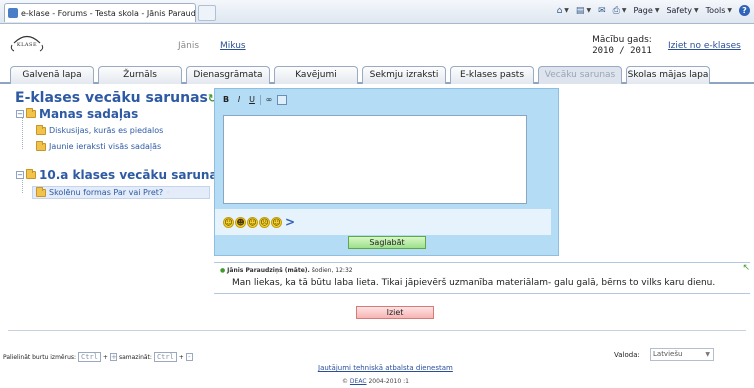 The width and height of the screenshot is (754, 388). I want to click on tab-diary: Dienasgrāmata, so click(228, 75).